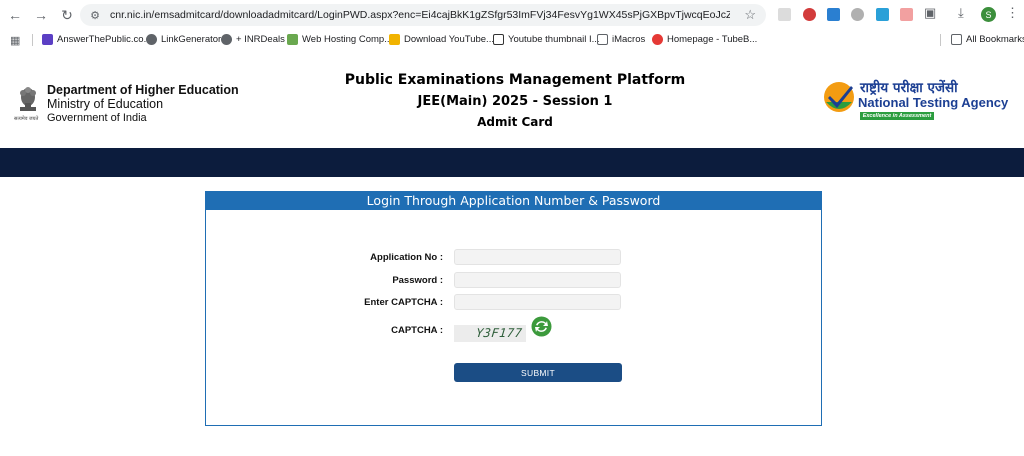  Describe the element at coordinates (541, 326) in the screenshot. I see `refresh-captcha-icon` at that location.